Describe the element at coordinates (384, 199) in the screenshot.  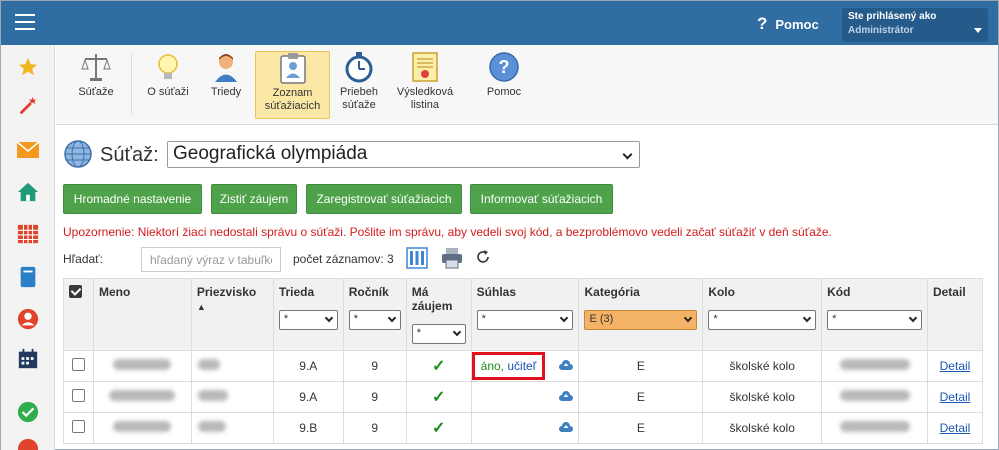
I see `register-contestants-button: Zaregistrovať súťažiacich` at that location.